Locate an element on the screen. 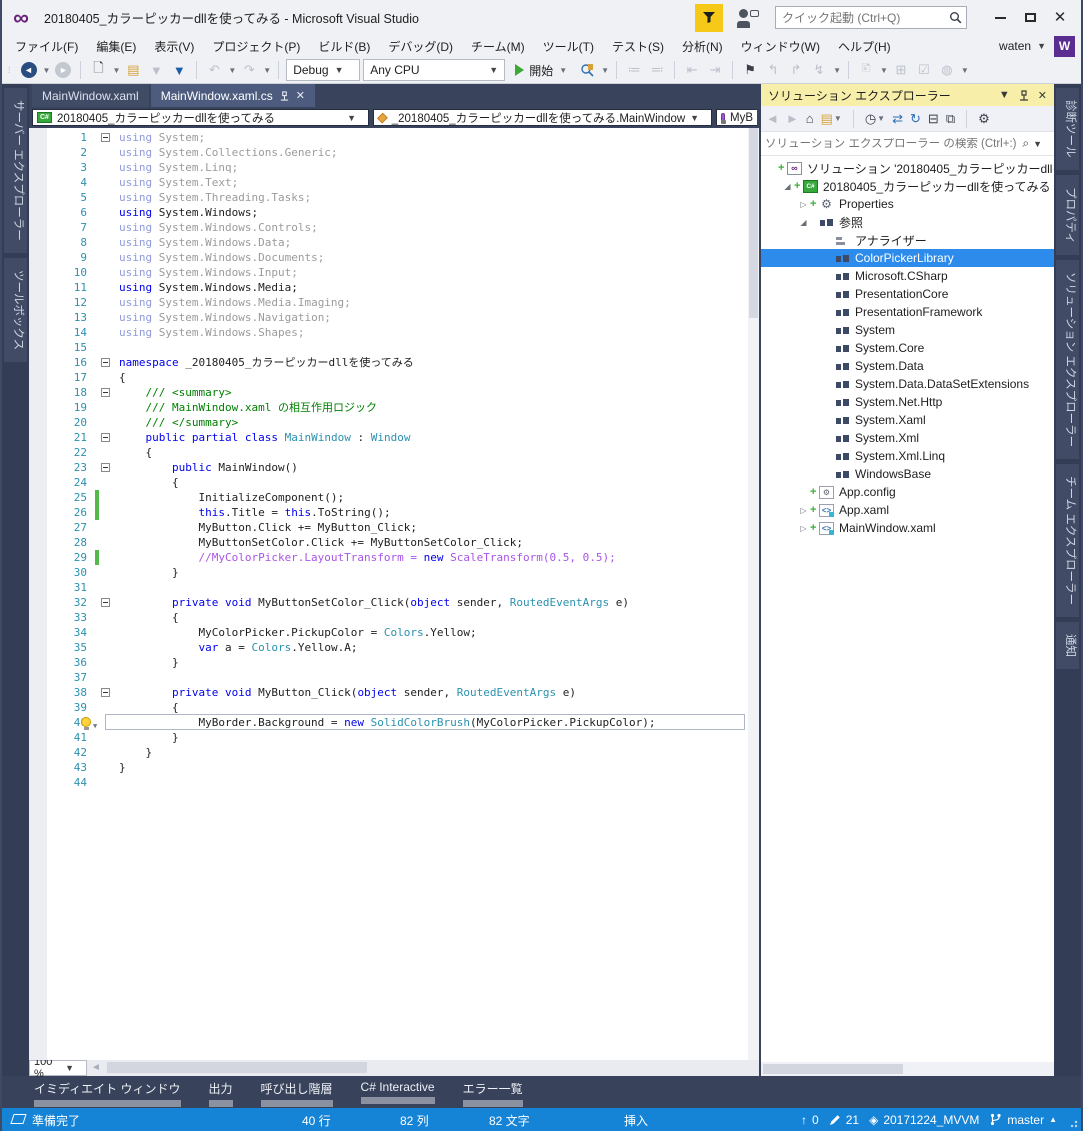  tree-item-4: アナライザー is located at coordinates (907, 240).